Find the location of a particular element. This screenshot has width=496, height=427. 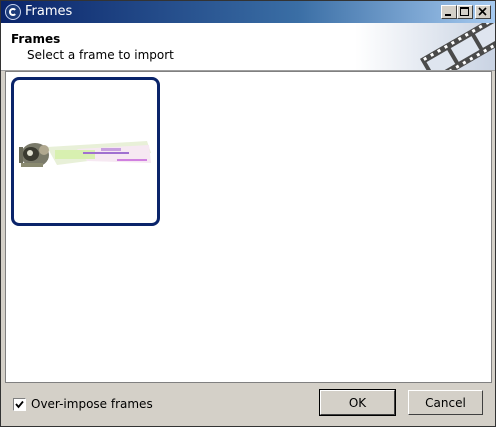

close-button is located at coordinates (483, 12).